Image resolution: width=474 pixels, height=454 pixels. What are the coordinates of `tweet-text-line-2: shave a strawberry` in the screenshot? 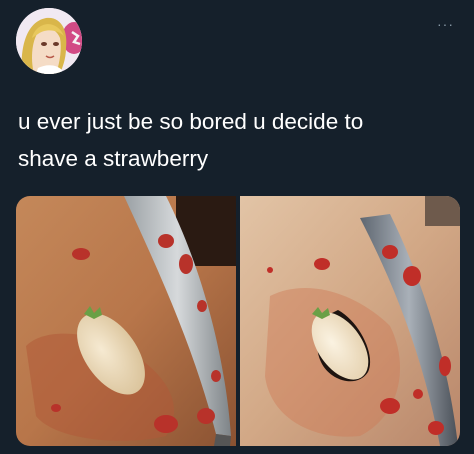 It's located at (113, 158).